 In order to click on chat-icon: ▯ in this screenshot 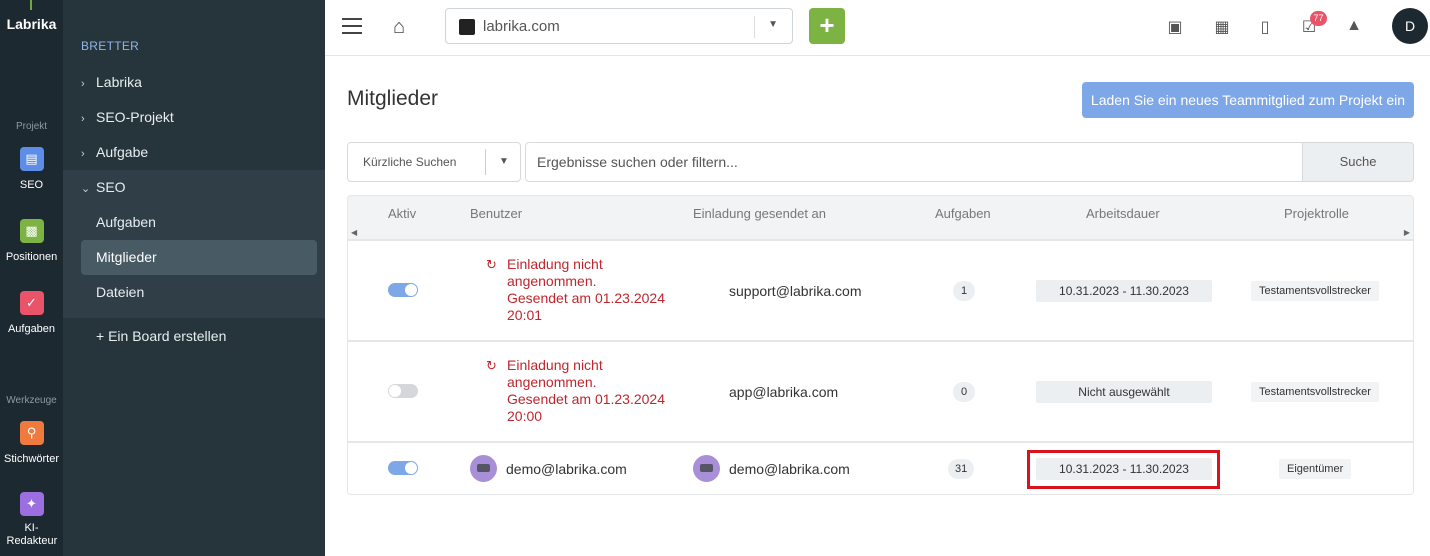, I will do `click(1265, 27)`.